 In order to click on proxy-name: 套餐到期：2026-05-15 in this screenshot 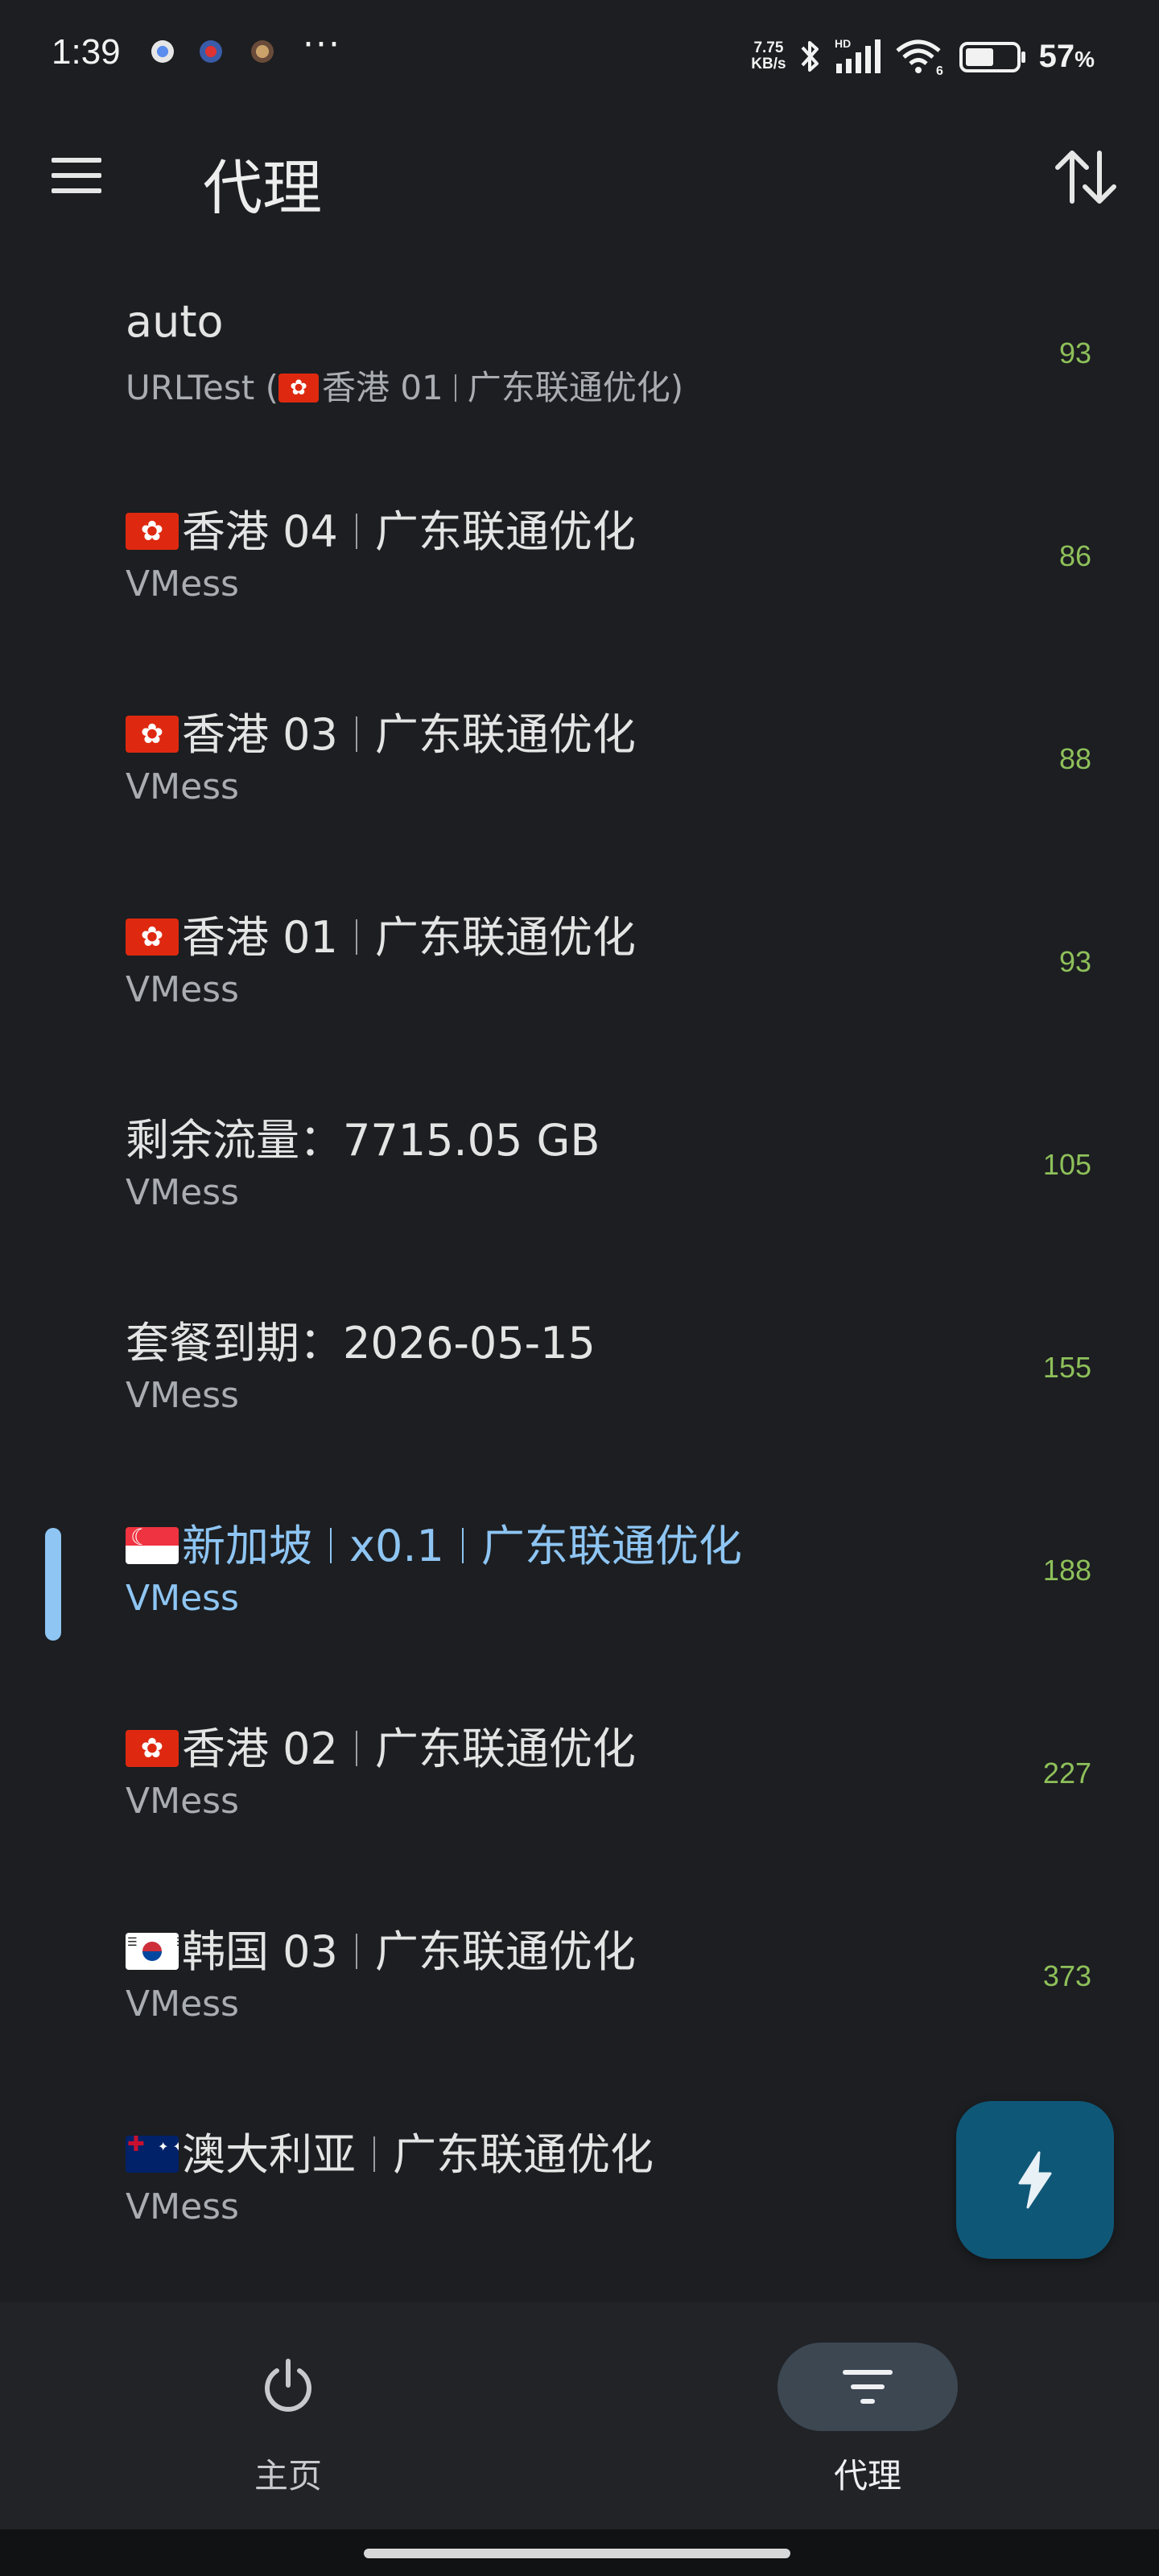, I will do `click(361, 1343)`.